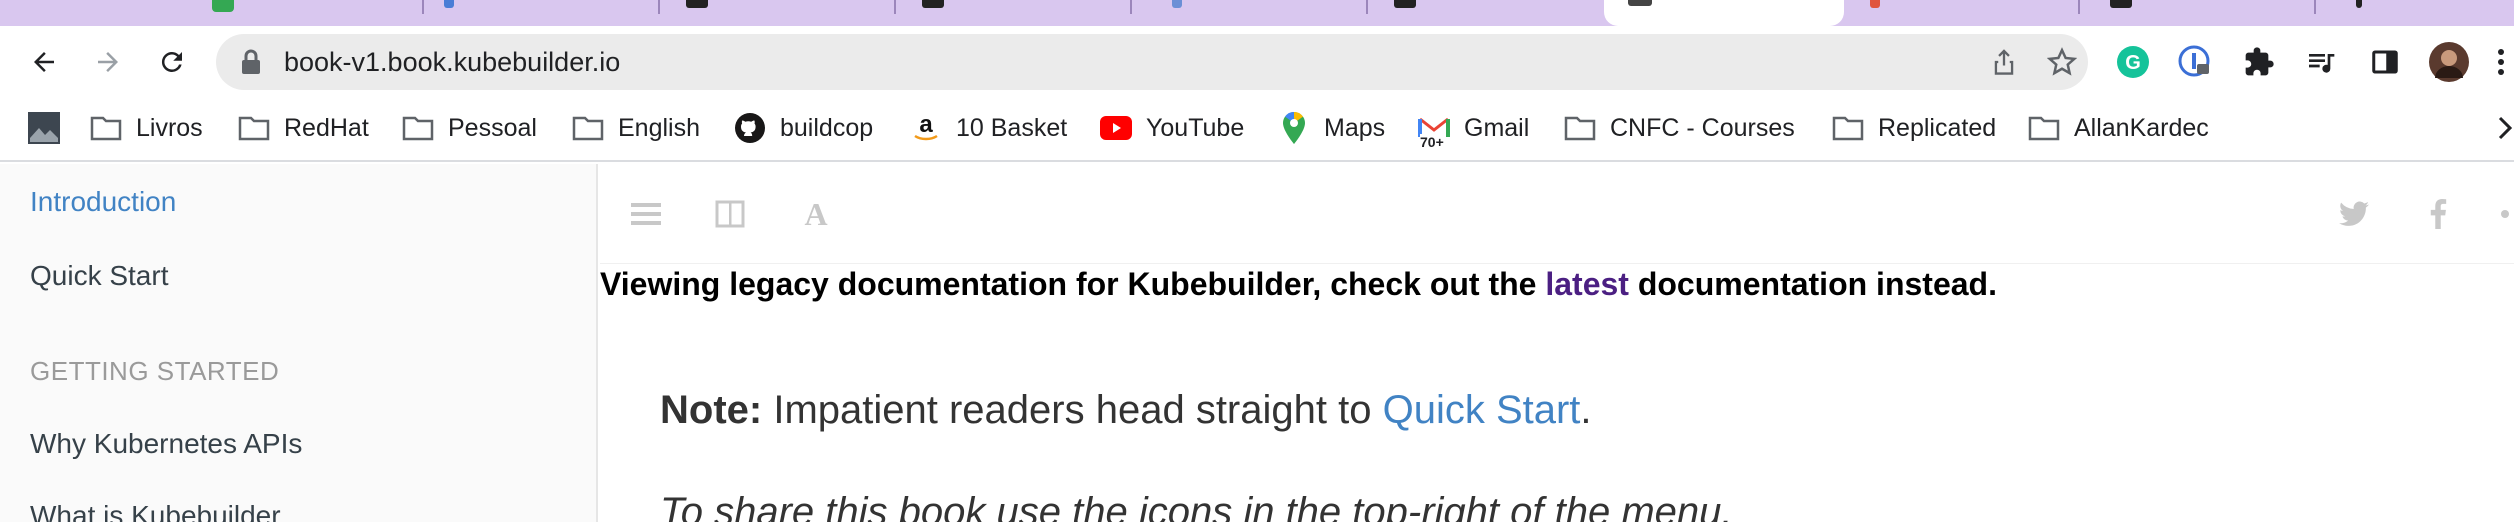  I want to click on bookmark-10-basket: a 10 Basket, so click(988, 128).